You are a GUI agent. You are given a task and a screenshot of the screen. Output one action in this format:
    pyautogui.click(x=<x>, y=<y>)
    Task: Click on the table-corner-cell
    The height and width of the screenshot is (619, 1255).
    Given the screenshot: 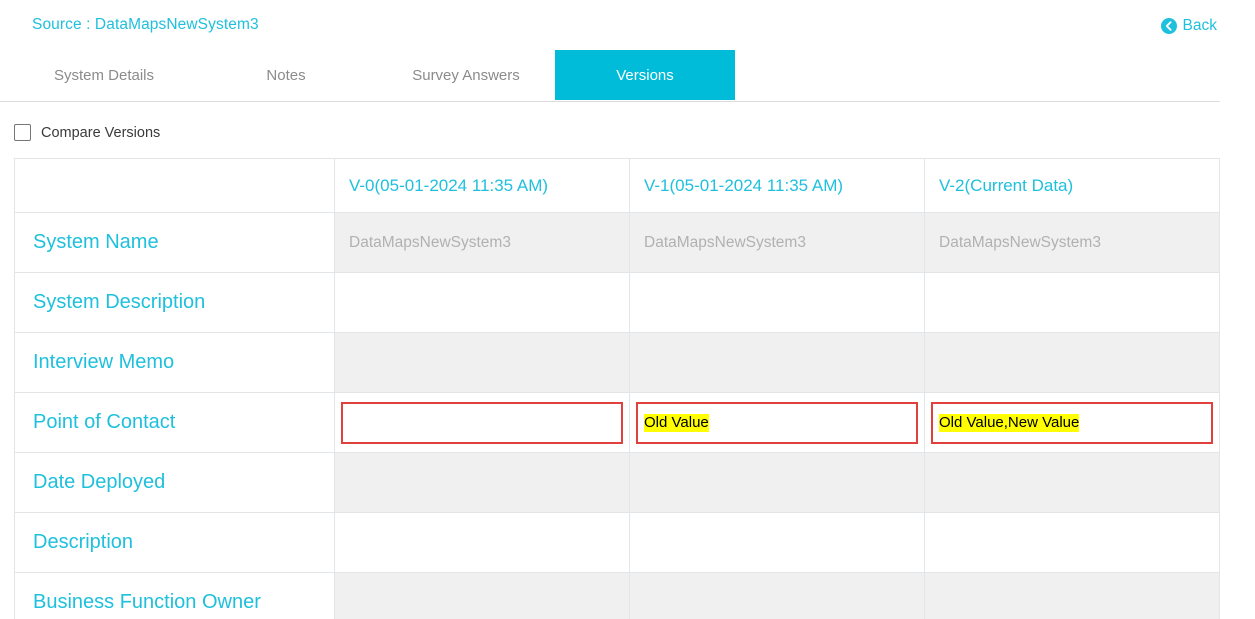 What is the action you would take?
    pyautogui.click(x=174, y=185)
    